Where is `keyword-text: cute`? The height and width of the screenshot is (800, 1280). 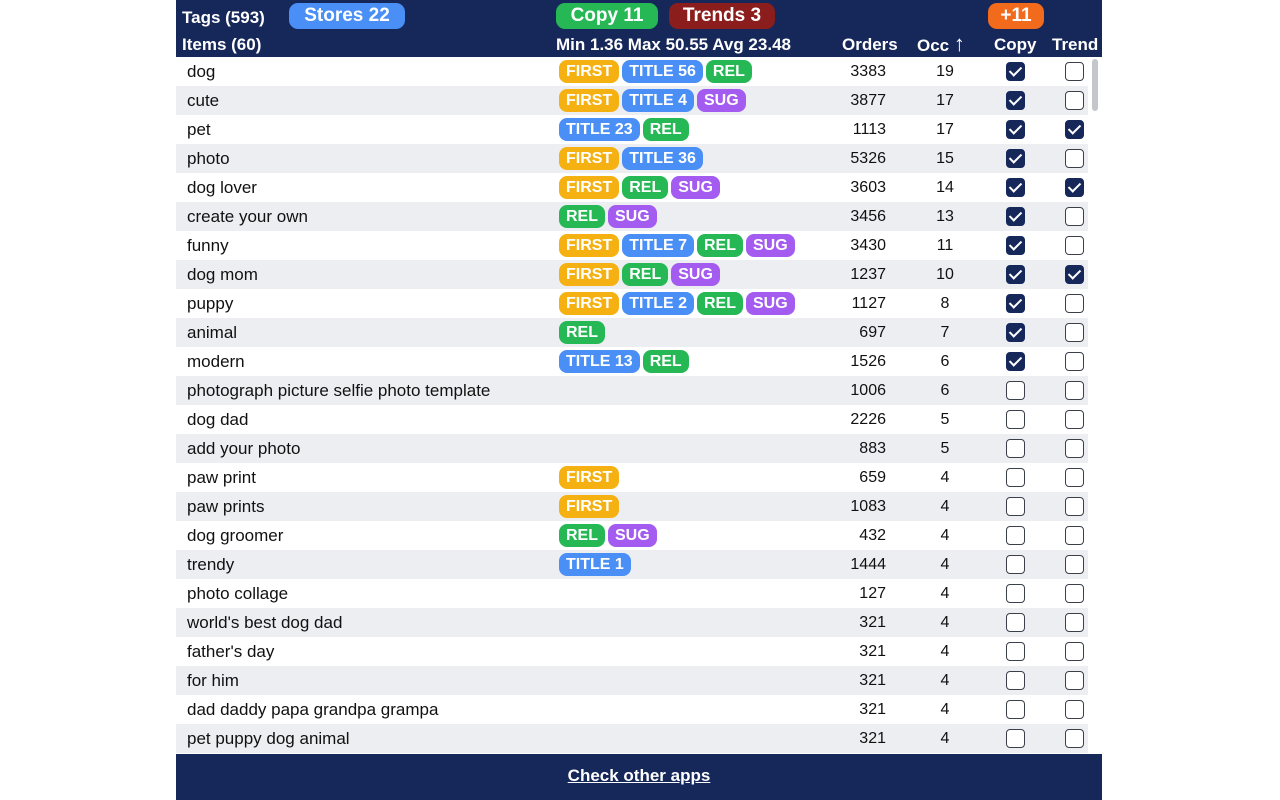 keyword-text: cute is located at coordinates (203, 100).